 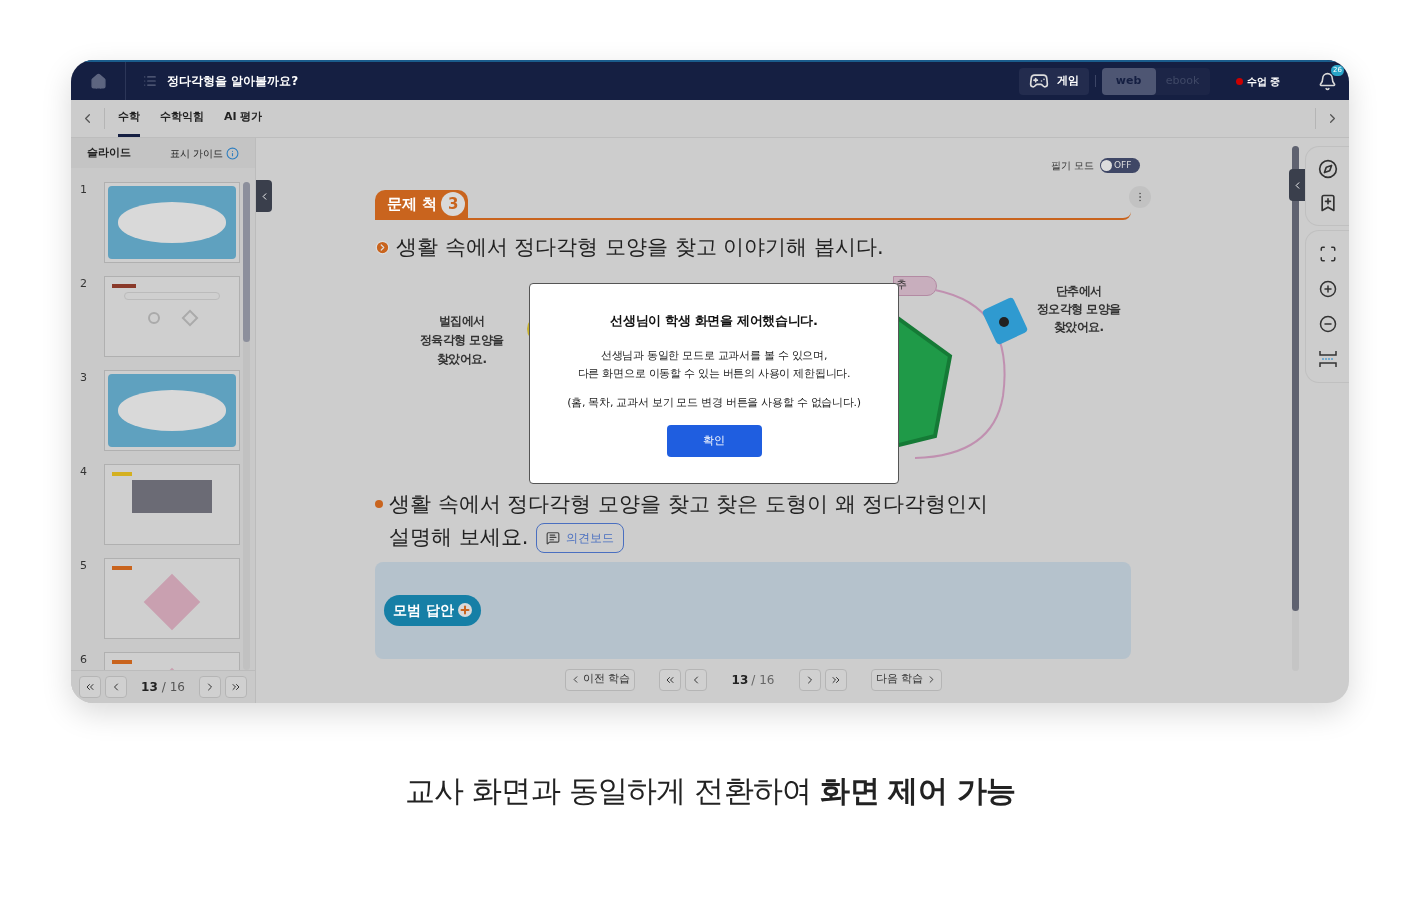 I want to click on writing-mode-label: 필기 모드, so click(x=1072, y=165).